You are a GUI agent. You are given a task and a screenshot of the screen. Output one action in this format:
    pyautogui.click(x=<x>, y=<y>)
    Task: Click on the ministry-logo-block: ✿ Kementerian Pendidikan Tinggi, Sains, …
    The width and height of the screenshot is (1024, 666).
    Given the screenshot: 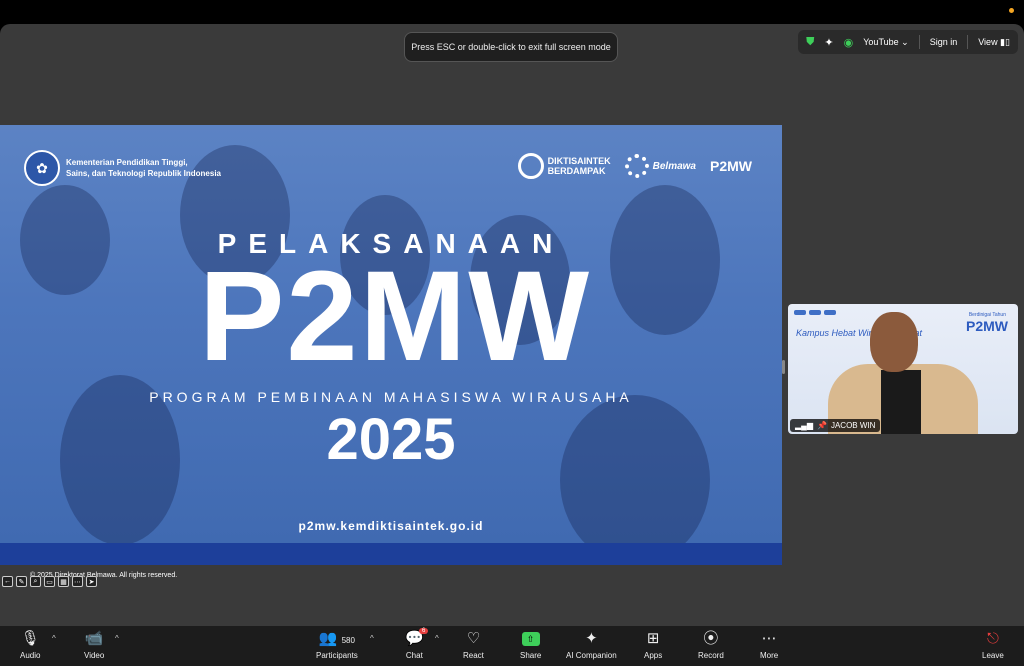 What is the action you would take?
    pyautogui.click(x=122, y=168)
    